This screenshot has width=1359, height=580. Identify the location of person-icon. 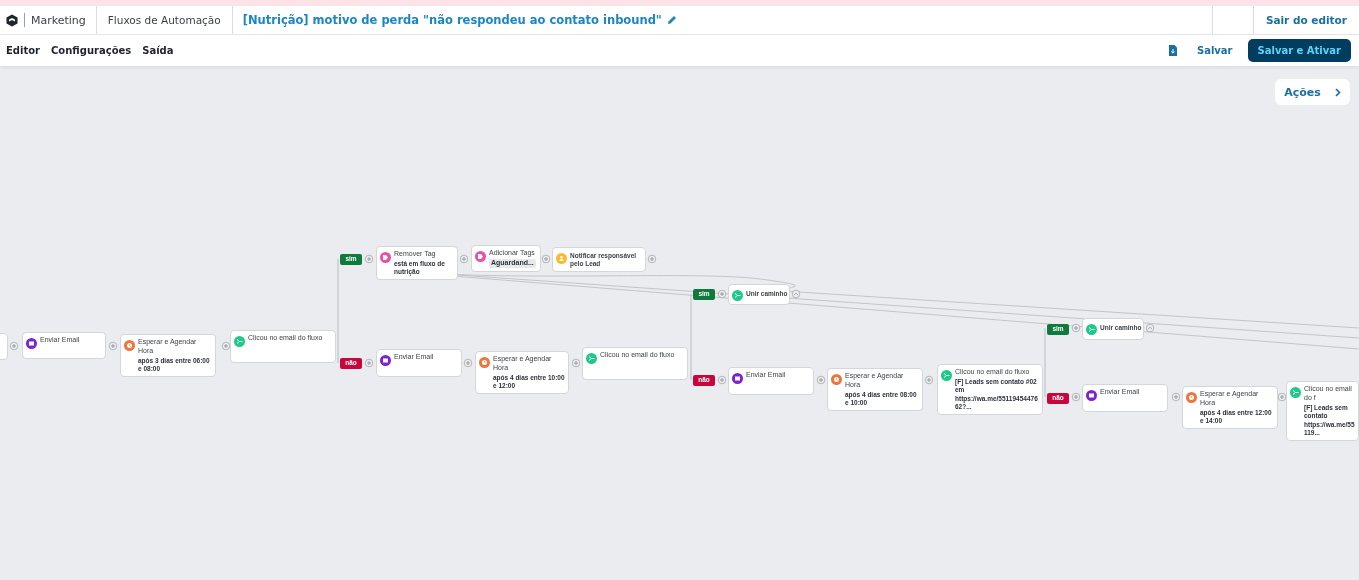
(561, 258).